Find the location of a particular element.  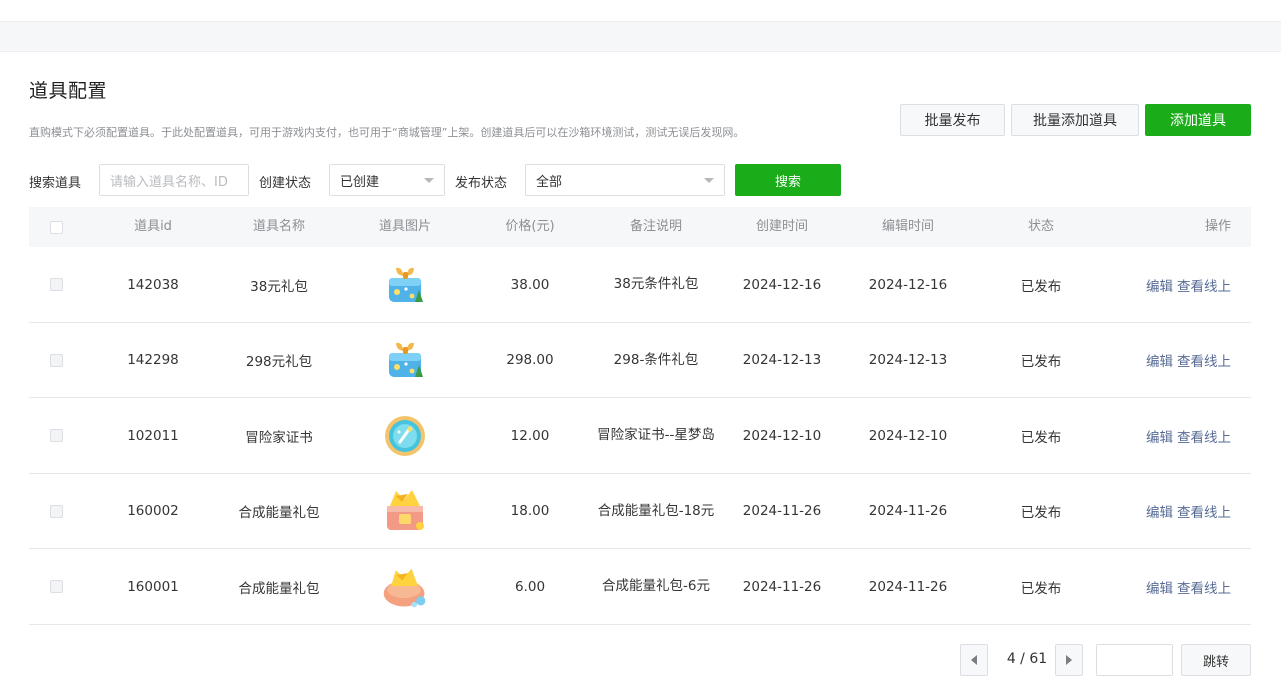

cell-price: 12.00 is located at coordinates (530, 435).